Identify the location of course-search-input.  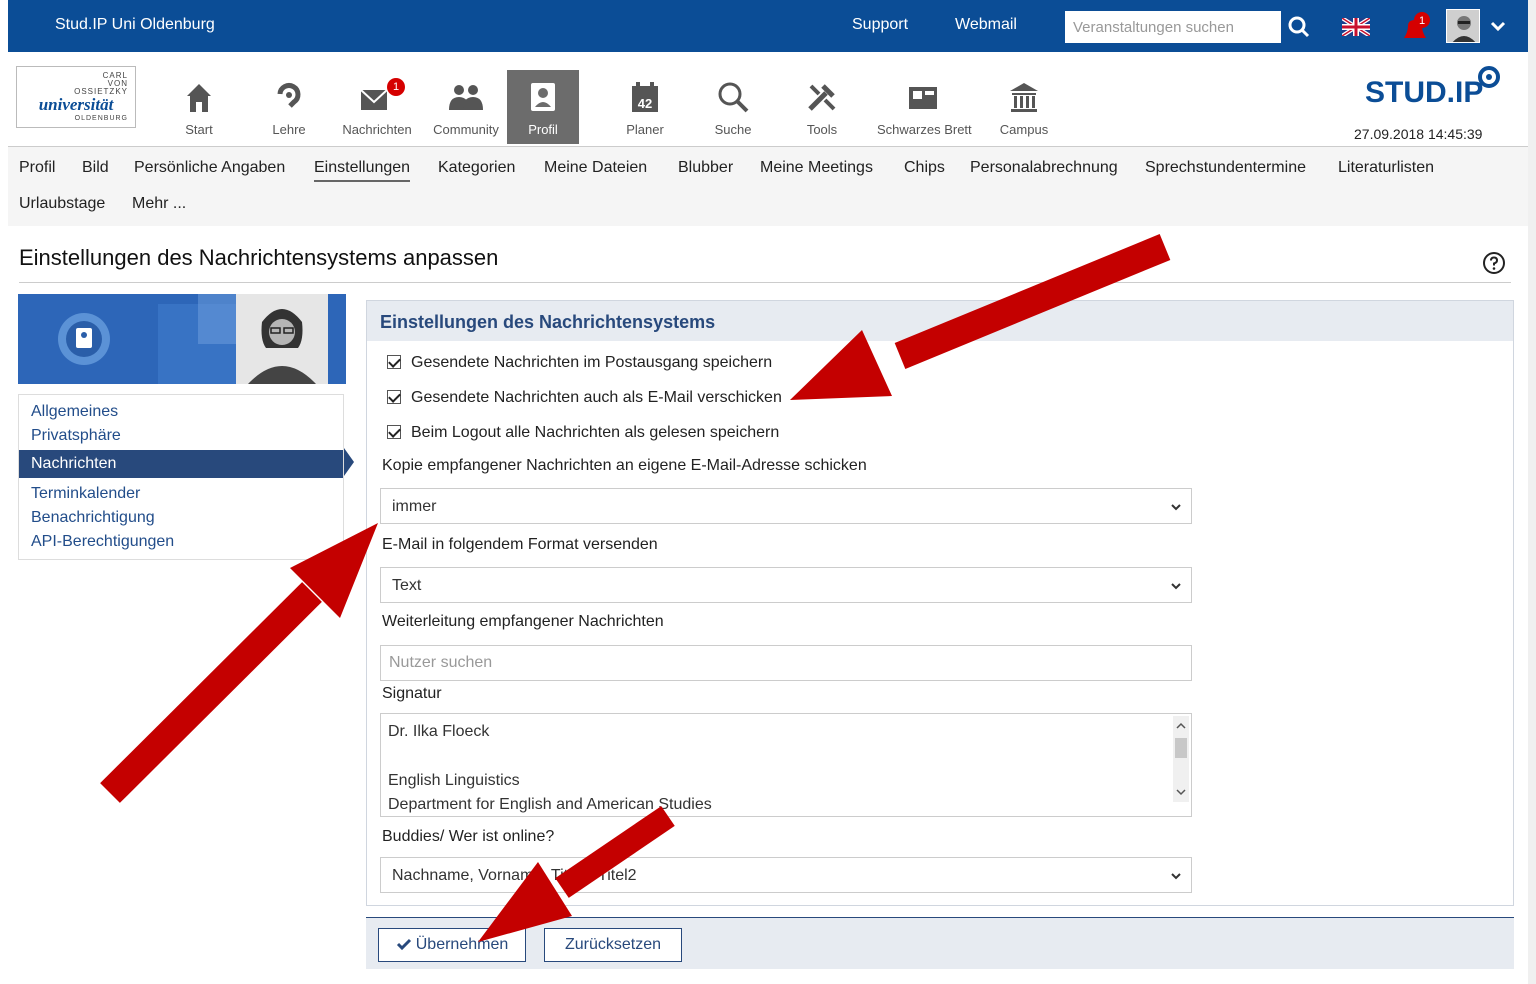
(1173, 27).